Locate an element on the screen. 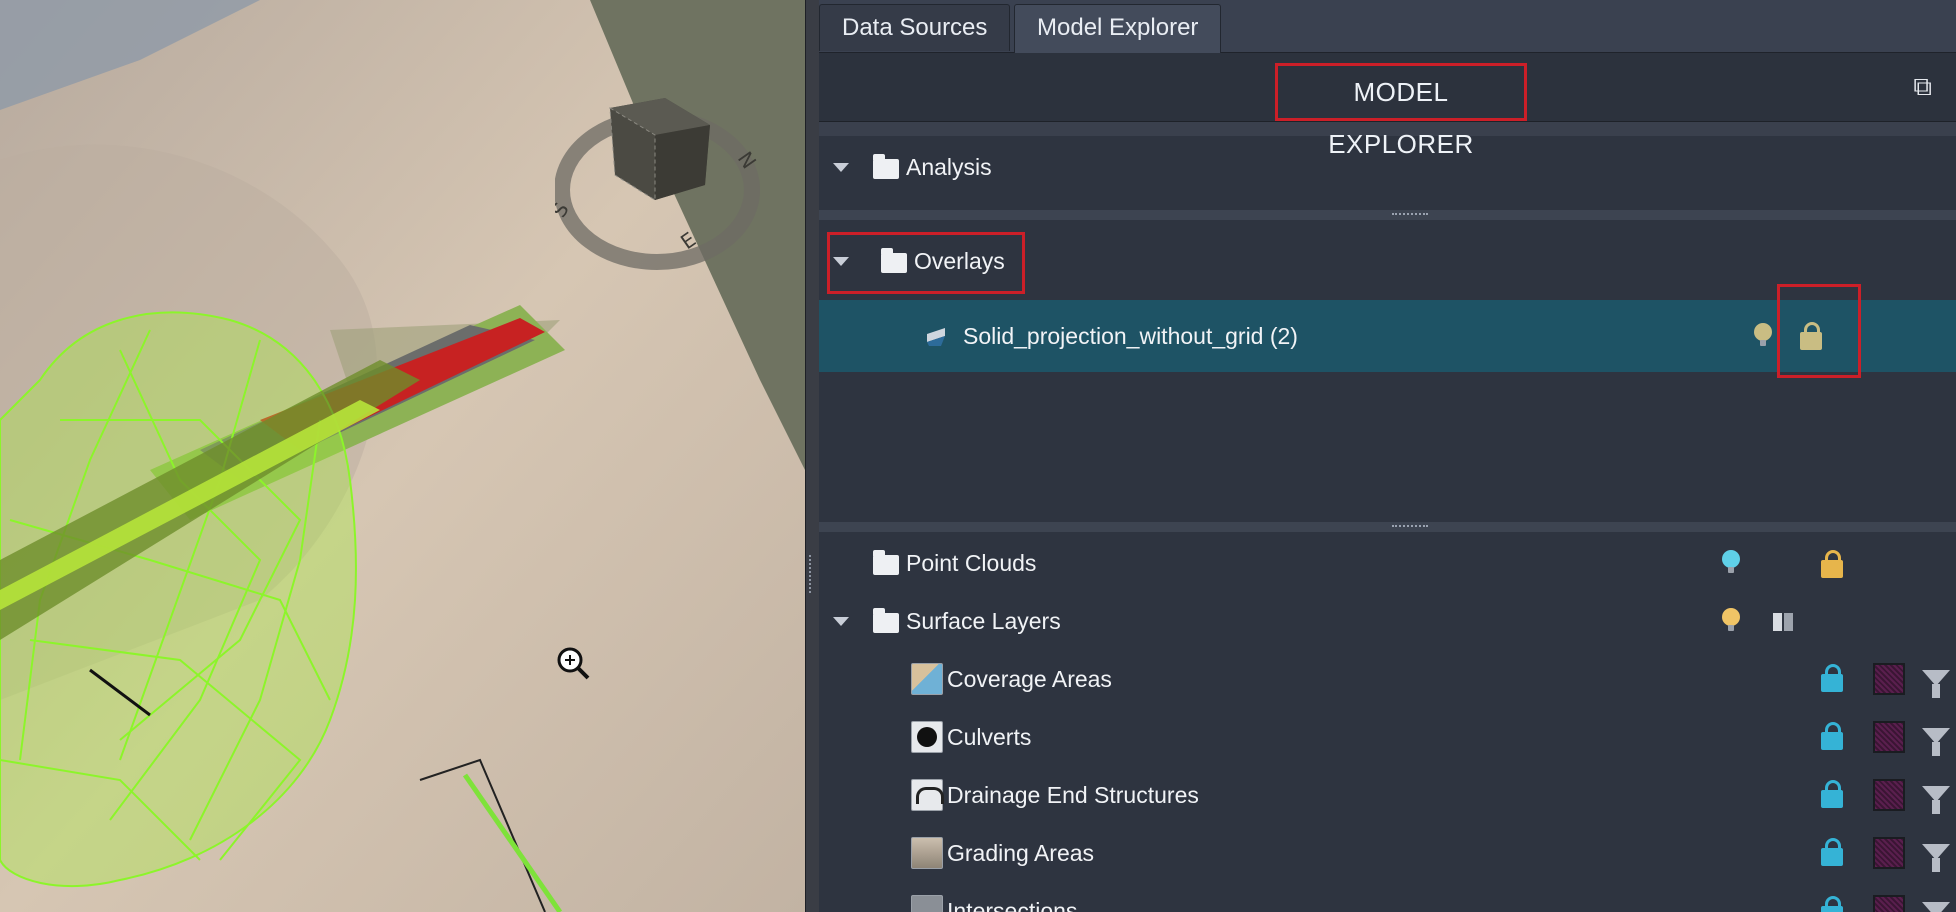  solid-layer-icon is located at coordinates (936, 335).